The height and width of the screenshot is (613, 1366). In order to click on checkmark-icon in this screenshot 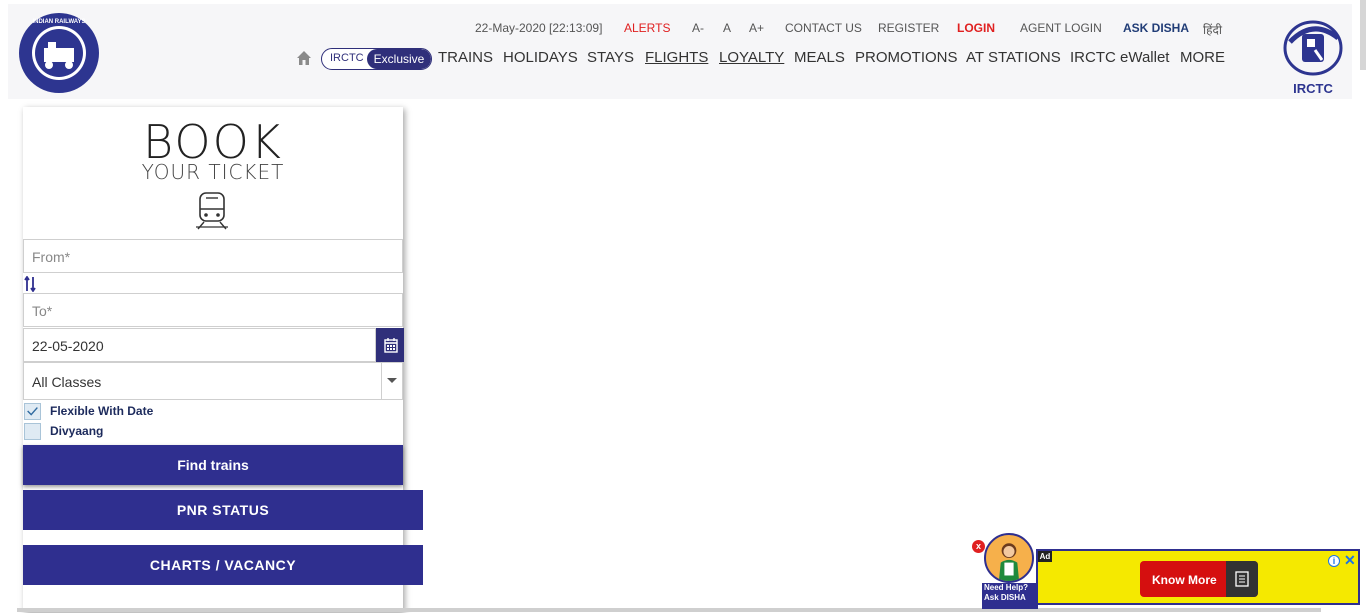, I will do `click(32, 411)`.